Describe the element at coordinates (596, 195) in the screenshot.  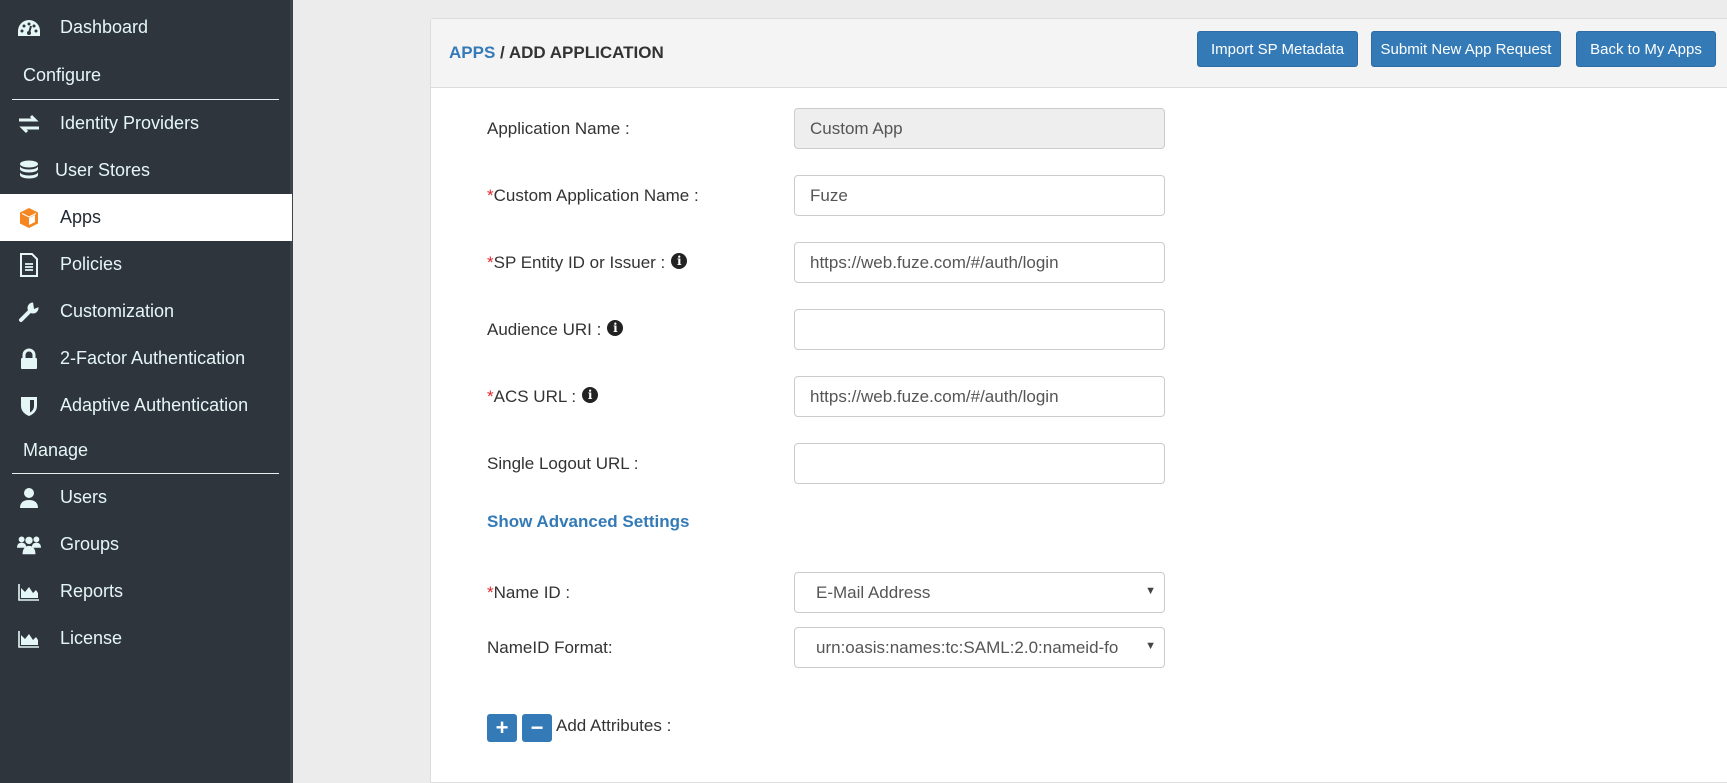
I see `label-text: Custom Application Name :` at that location.